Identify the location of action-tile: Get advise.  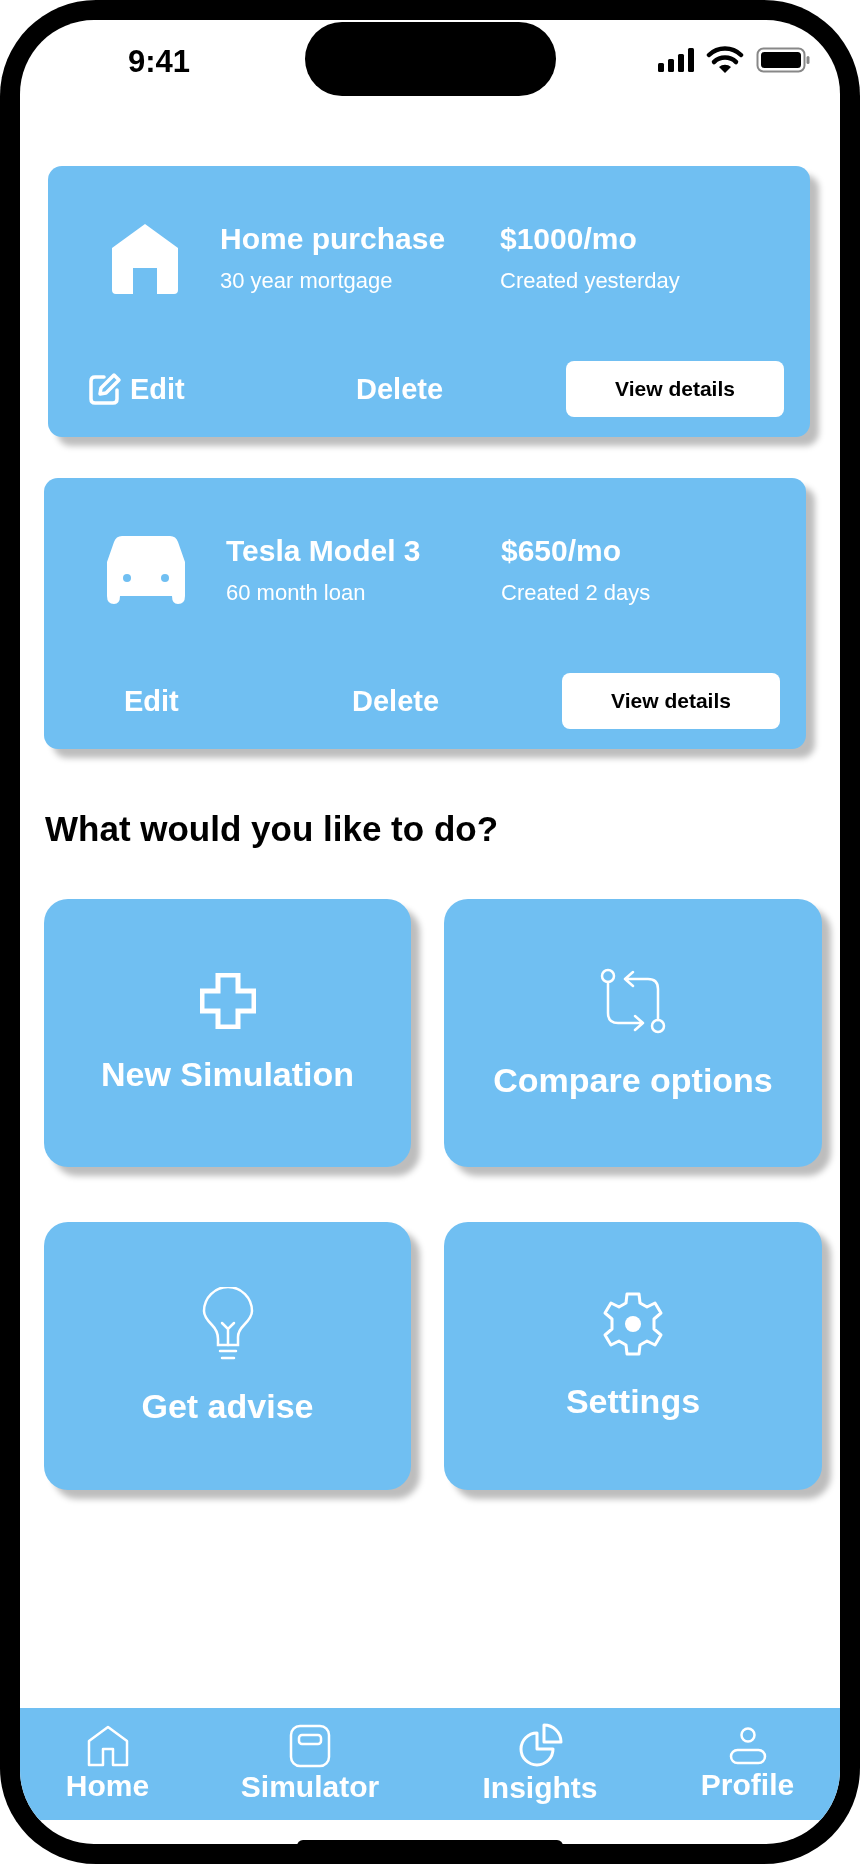
(227, 1356).